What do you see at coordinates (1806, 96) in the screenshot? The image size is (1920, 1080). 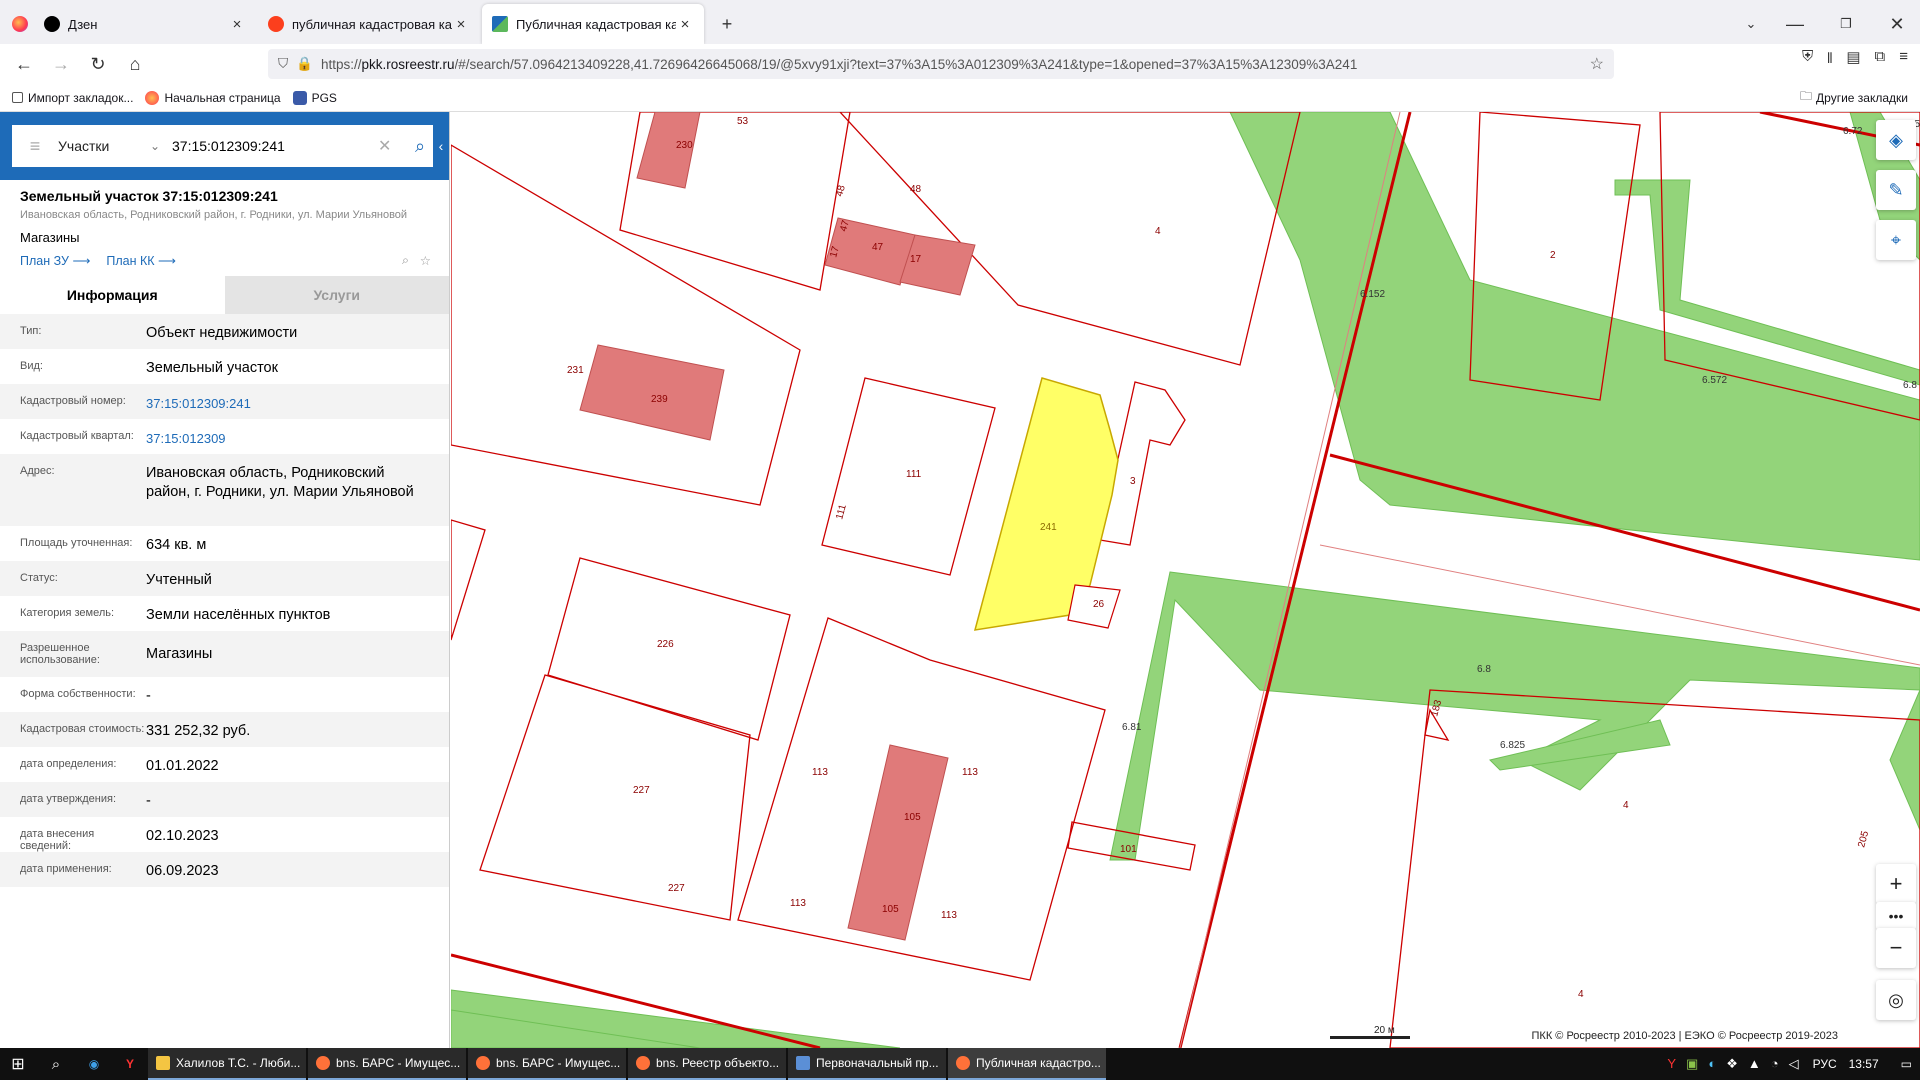 I see `folder-icon: 🗀` at bounding box center [1806, 96].